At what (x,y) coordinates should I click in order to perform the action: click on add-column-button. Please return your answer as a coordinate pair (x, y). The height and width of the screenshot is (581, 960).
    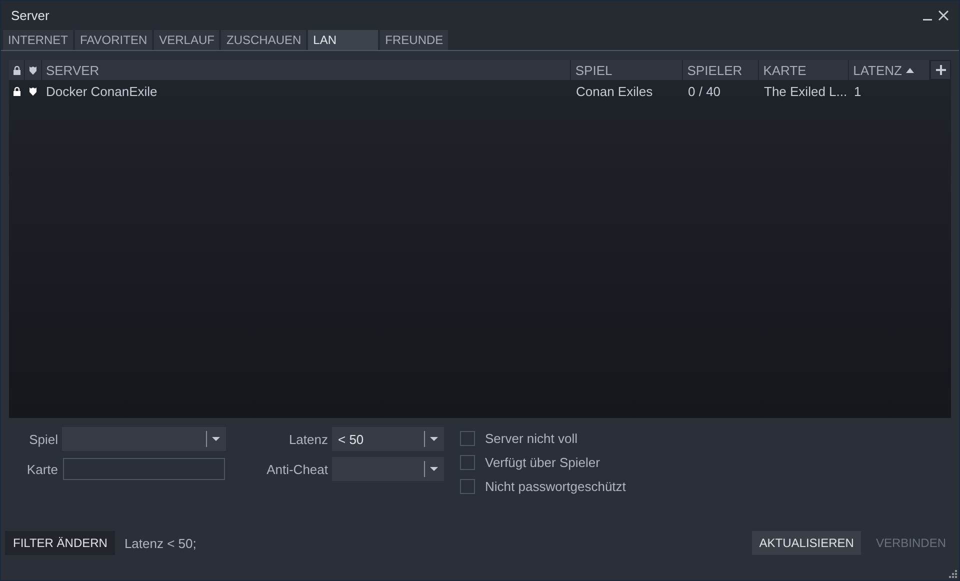
    Looking at the image, I should click on (940, 70).